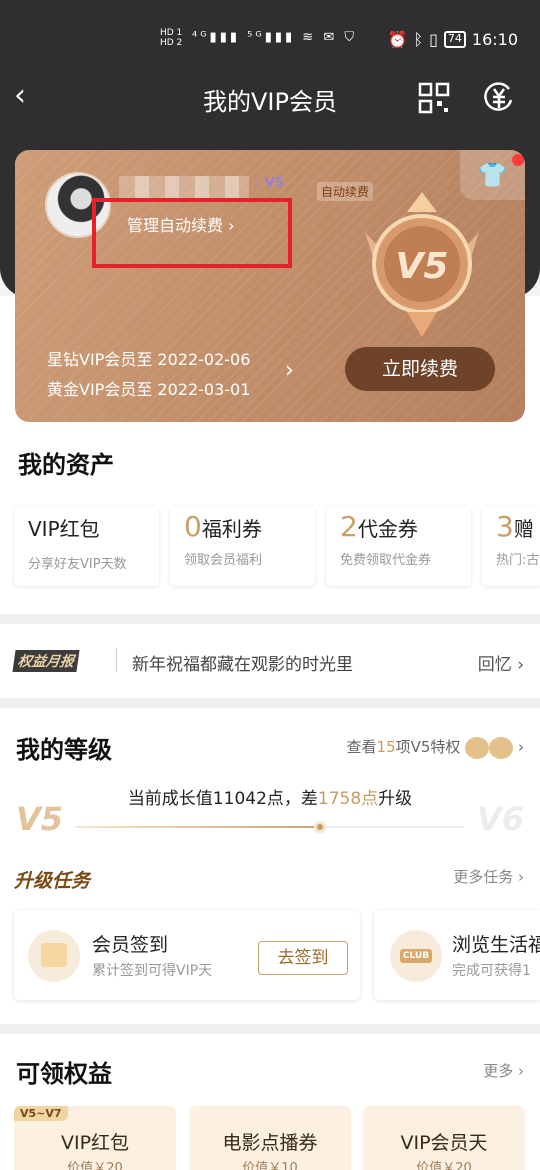  What do you see at coordinates (270, 1143) in the screenshot?
I see `benefit-name: 电影点播券` at bounding box center [270, 1143].